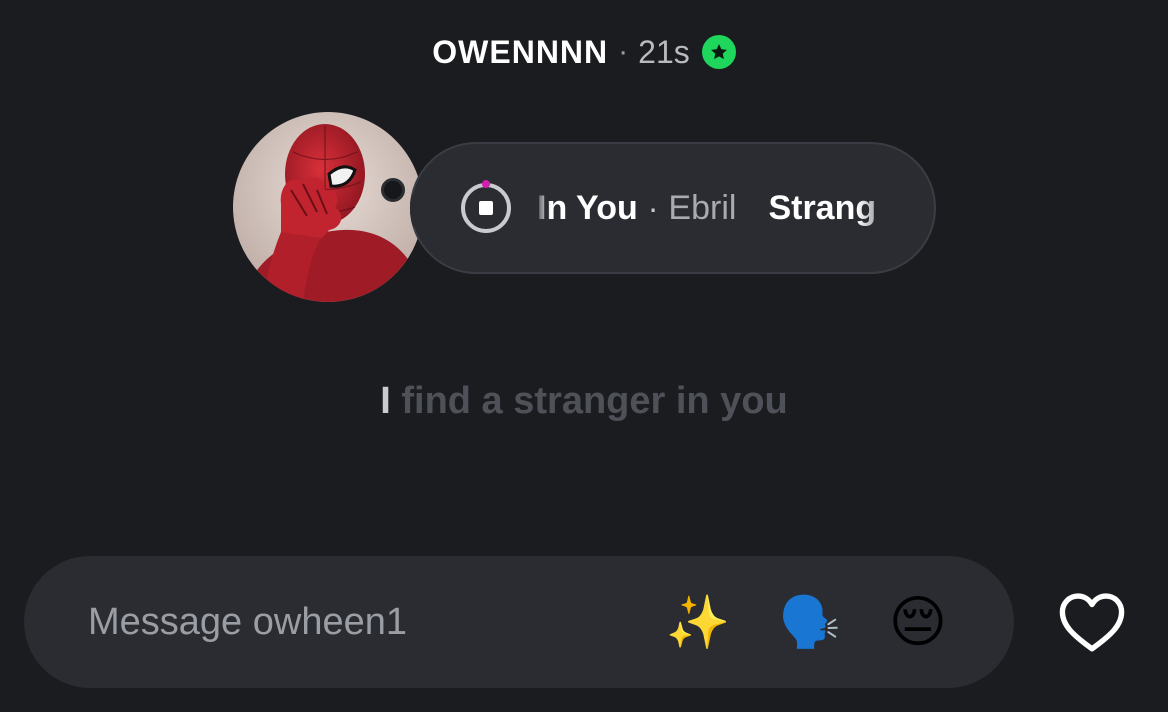  What do you see at coordinates (698, 622) in the screenshot?
I see `sparkles-emoji-button: ✨` at bounding box center [698, 622].